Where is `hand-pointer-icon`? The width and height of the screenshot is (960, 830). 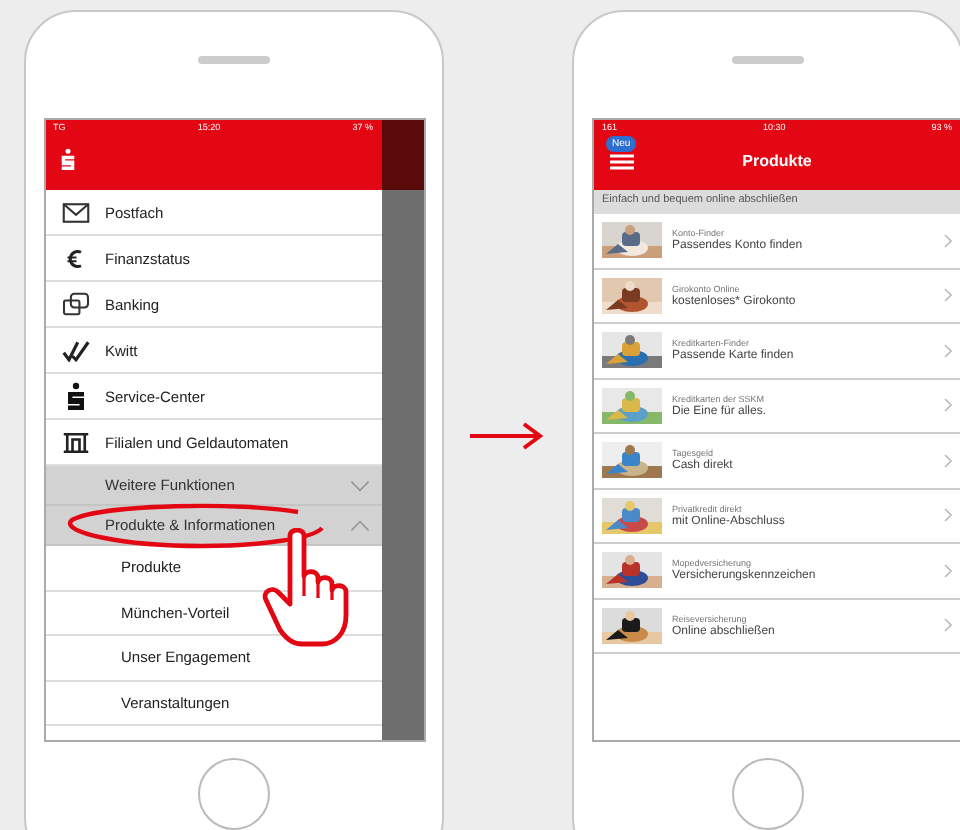
hand-pointer-icon is located at coordinates (307, 588).